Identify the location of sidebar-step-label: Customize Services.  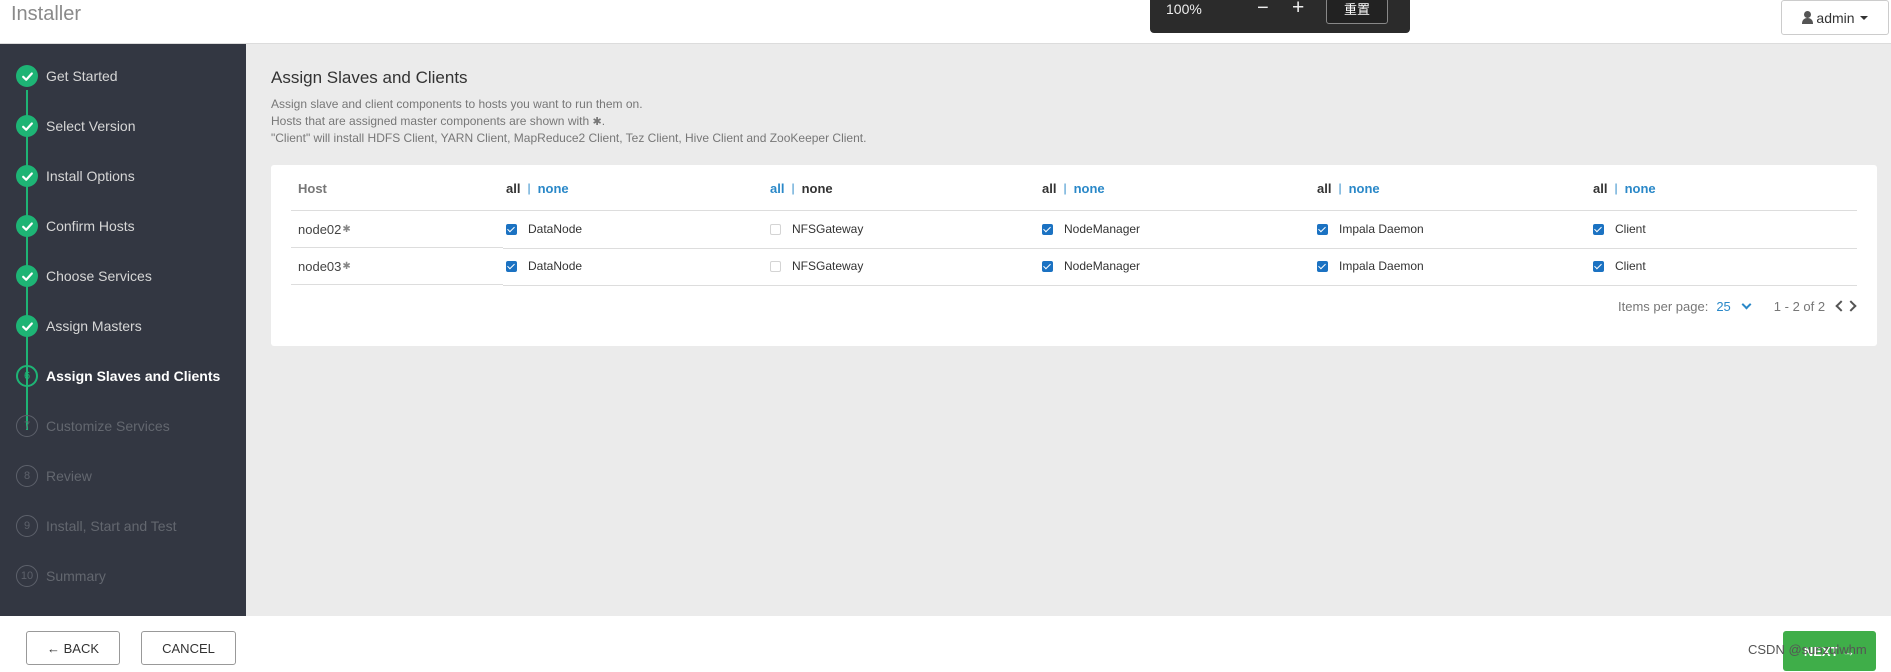
(108, 426).